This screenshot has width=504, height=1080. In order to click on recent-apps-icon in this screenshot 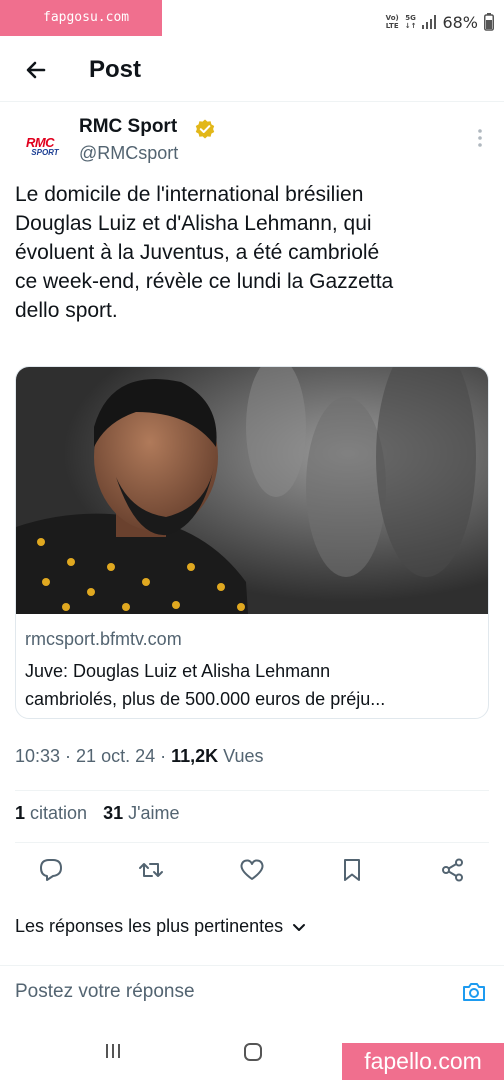, I will do `click(113, 1051)`.